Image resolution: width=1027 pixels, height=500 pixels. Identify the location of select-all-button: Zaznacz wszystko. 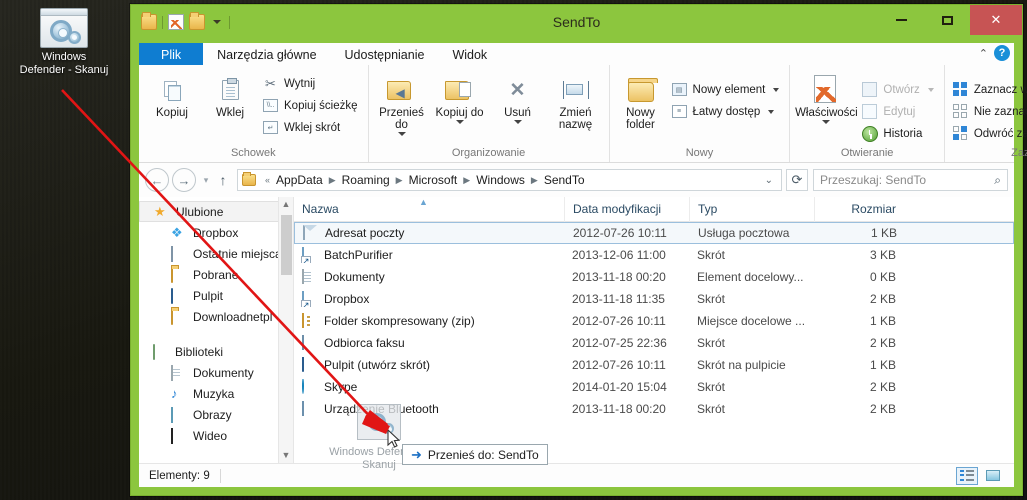
(988, 89).